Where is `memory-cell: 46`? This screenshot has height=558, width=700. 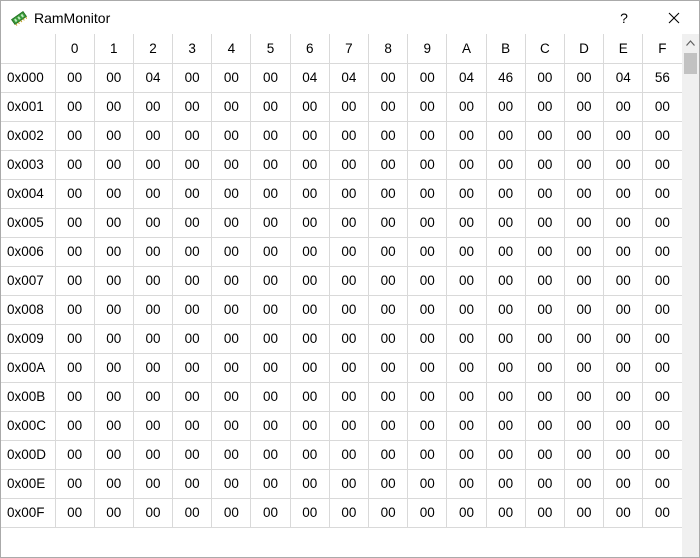
memory-cell: 46 is located at coordinates (506, 78).